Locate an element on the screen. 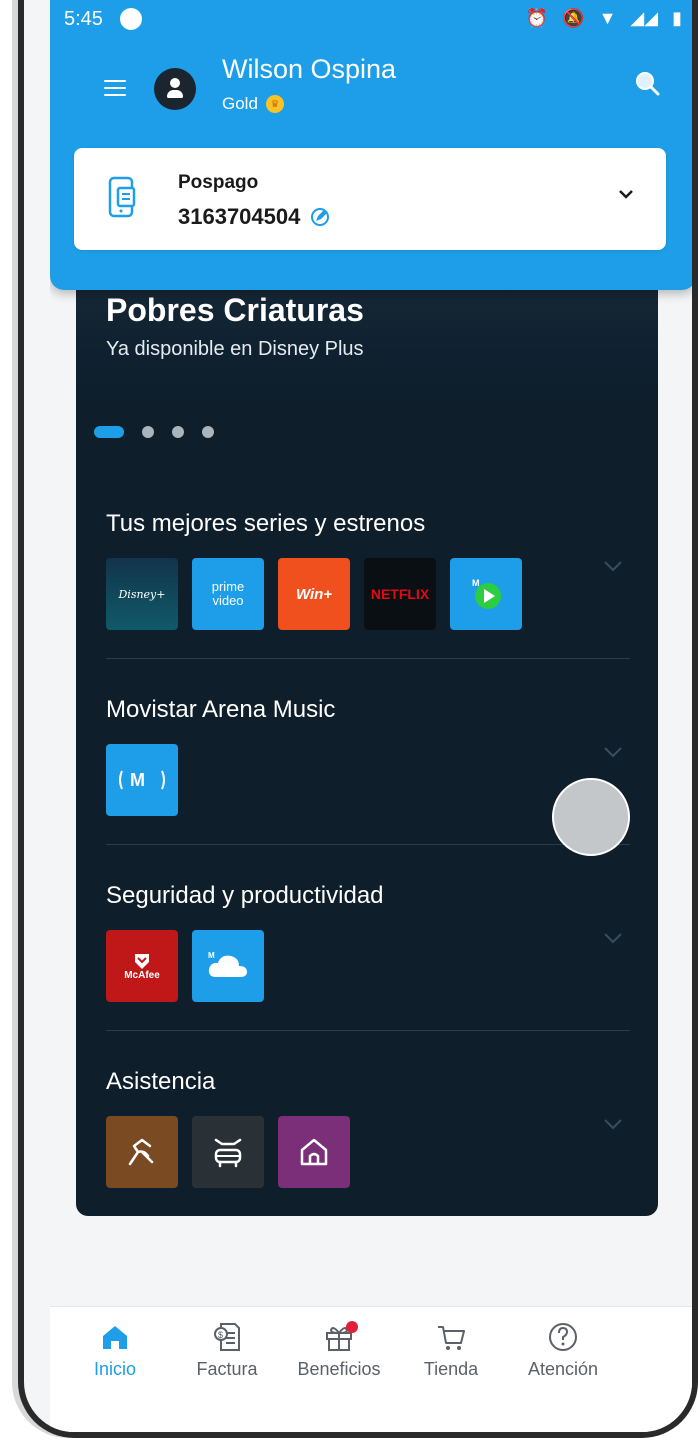 The width and height of the screenshot is (698, 1440). tile-row is located at coordinates (228, 1152).